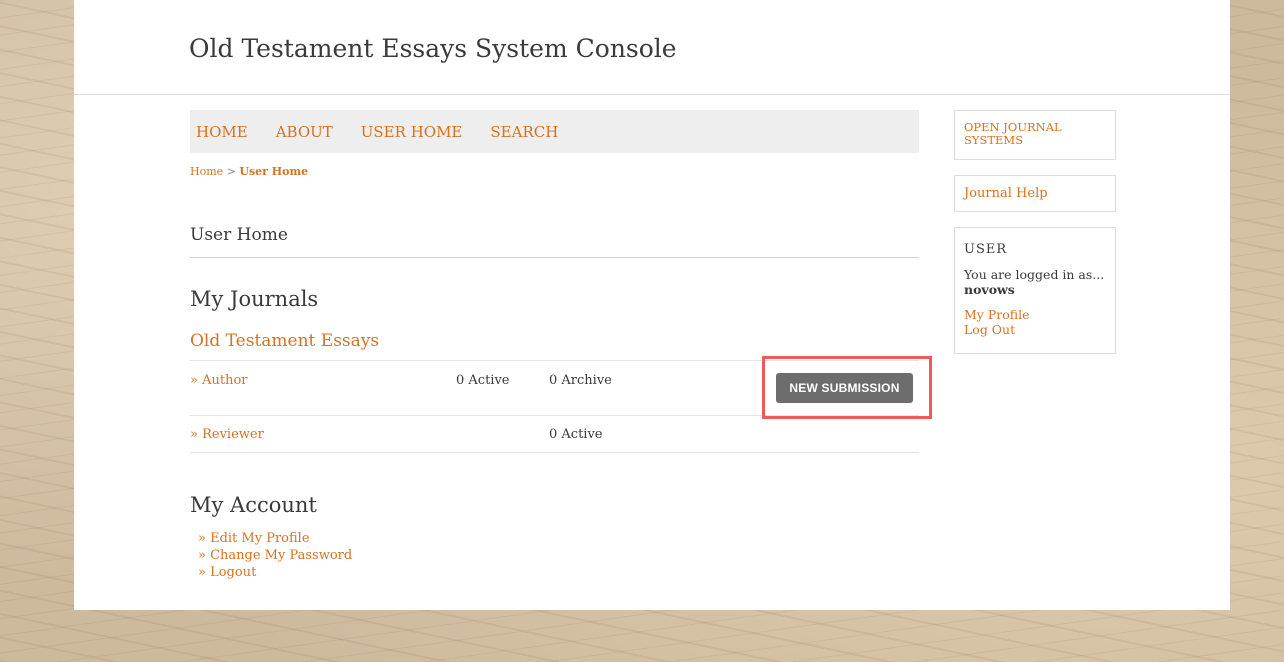 Image resolution: width=1284 pixels, height=662 pixels. Describe the element at coordinates (844, 388) in the screenshot. I see `new-submission-button: NEW SUBMISSION` at that location.